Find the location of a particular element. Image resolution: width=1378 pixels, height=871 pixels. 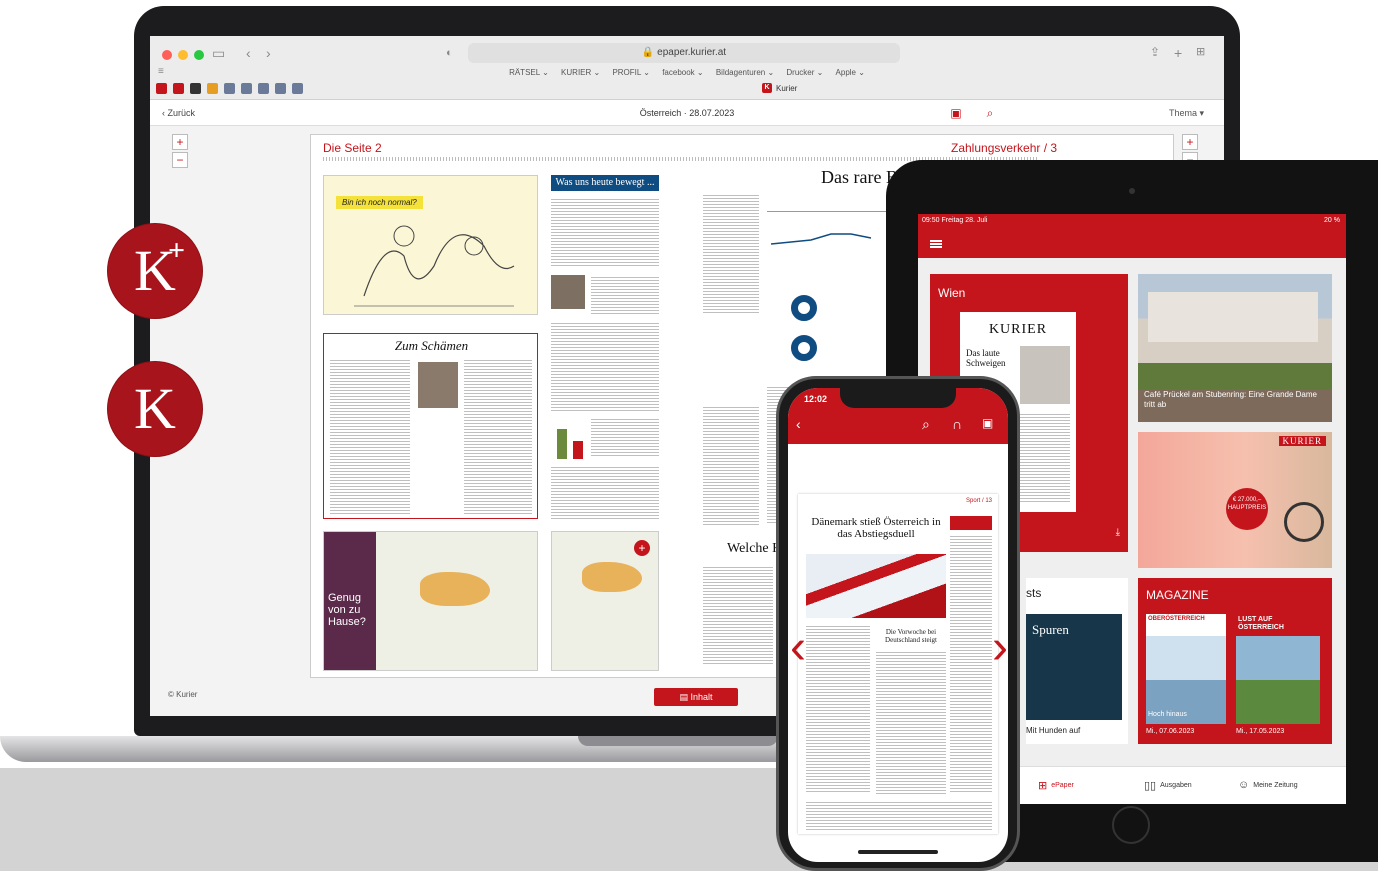

home-indicator is located at coordinates (898, 852).